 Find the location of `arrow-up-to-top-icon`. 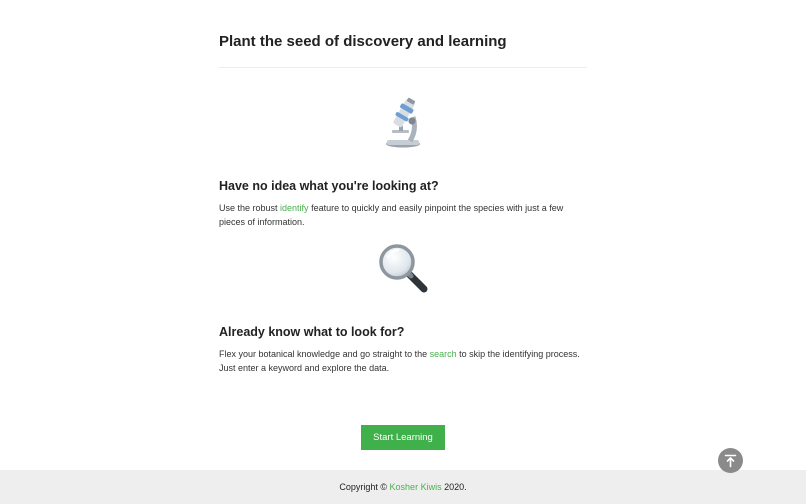

arrow-up-to-top-icon is located at coordinates (730, 461).